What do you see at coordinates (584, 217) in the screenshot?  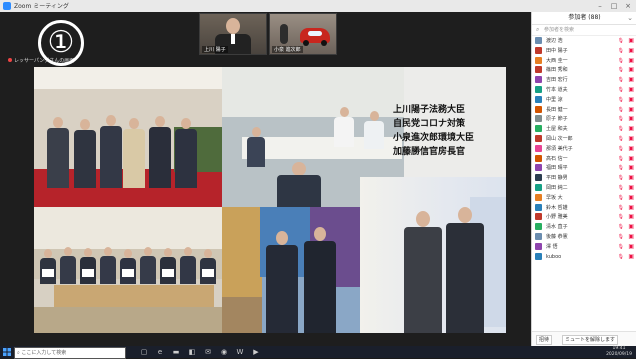 I see `participant-row: 小野 雅美 🎙 ▣` at bounding box center [584, 217].